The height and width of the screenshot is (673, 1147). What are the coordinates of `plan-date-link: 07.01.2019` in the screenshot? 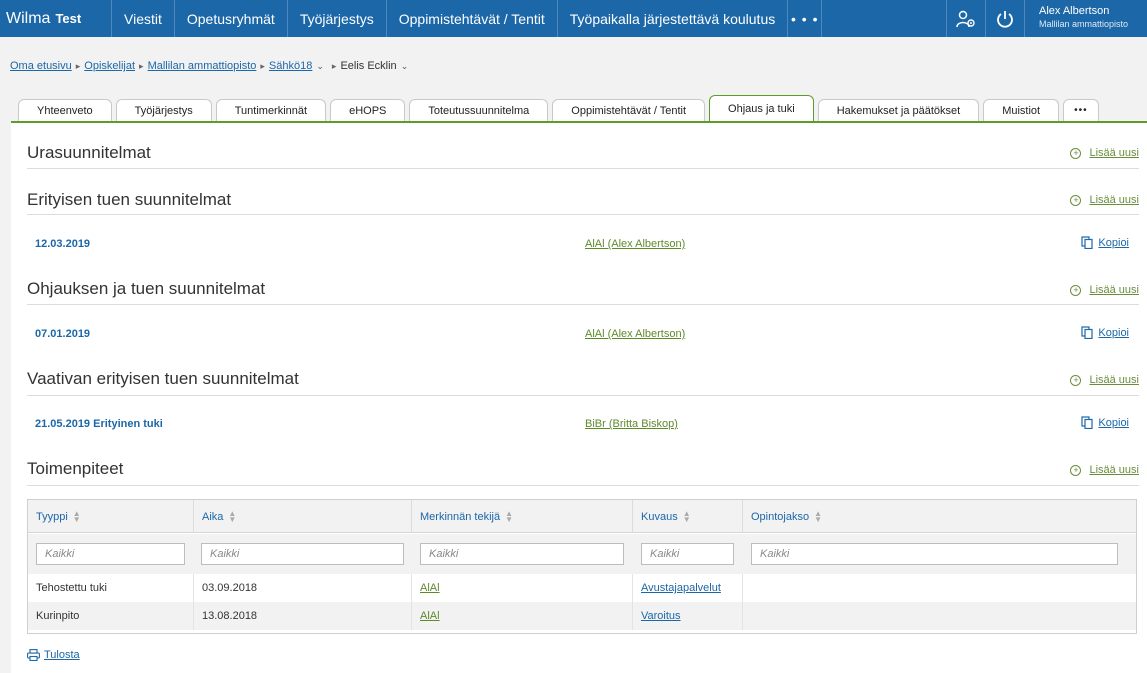 It's located at (62, 334).